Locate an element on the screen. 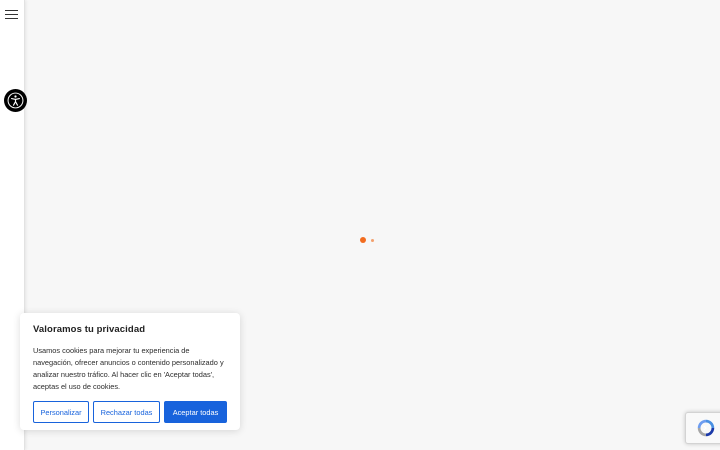  accept-all-button: Aceptar todas is located at coordinates (195, 412).